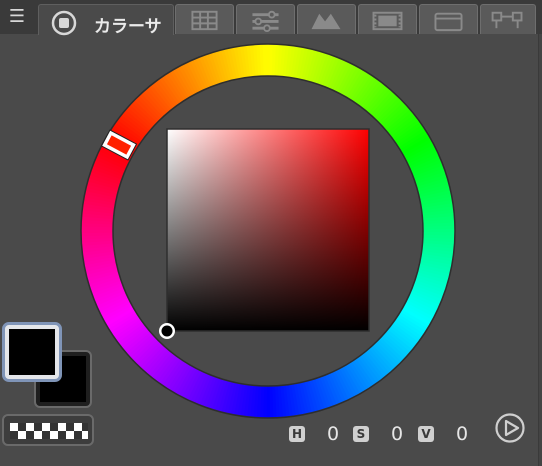 This screenshot has width=542, height=466. Describe the element at coordinates (397, 434) in the screenshot. I see `saturation-value: 0` at that location.